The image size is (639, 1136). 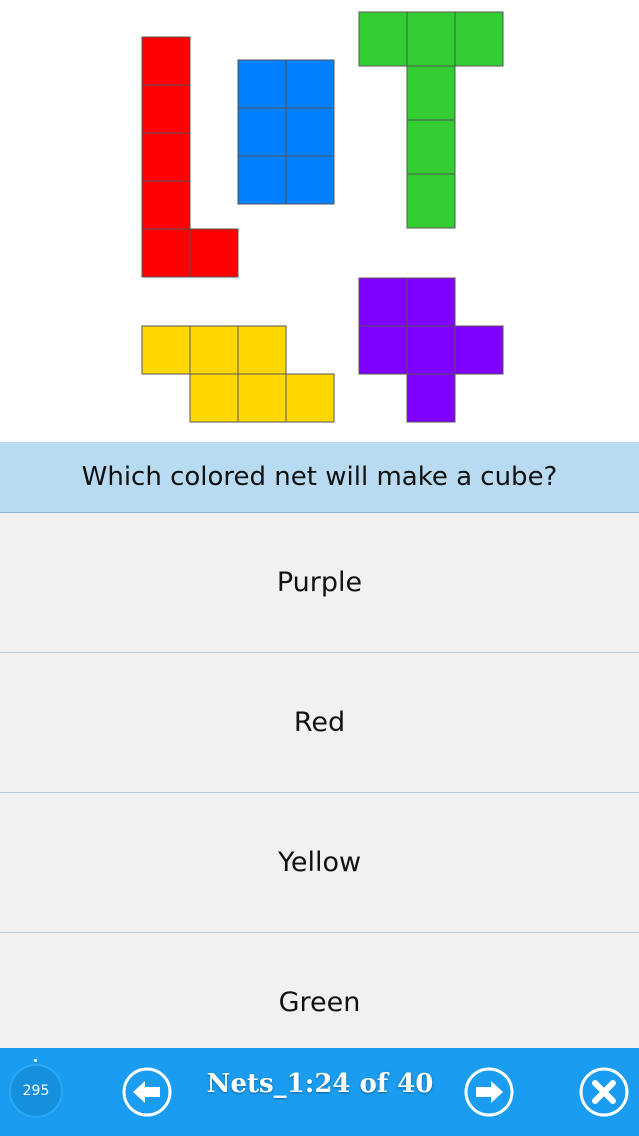 I want to click on next-button, so click(x=489, y=1092).